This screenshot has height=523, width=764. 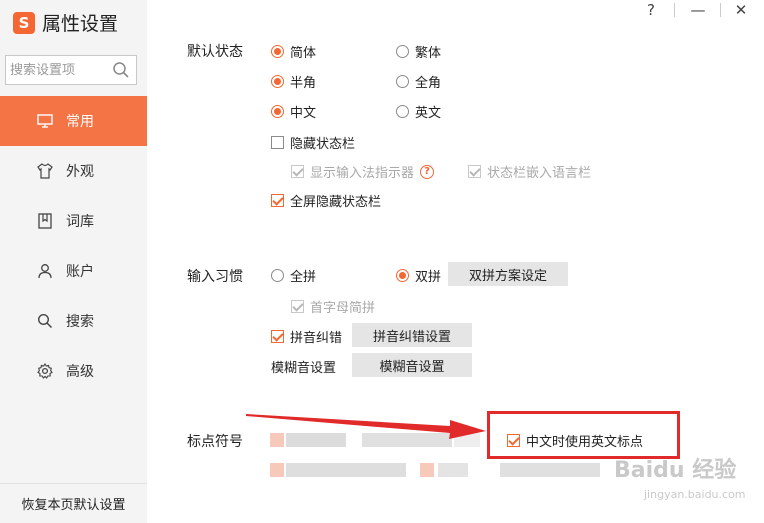 I want to click on annotation-arrow, so click(x=366, y=426).